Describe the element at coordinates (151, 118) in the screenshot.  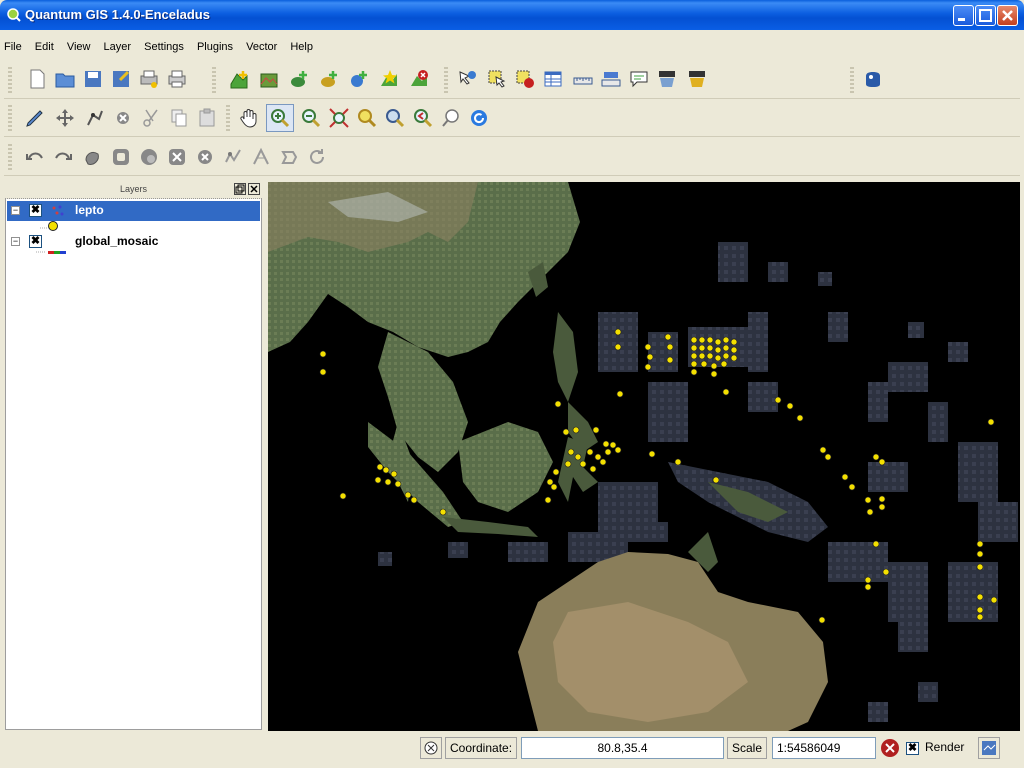
I see `cut-features-button` at that location.